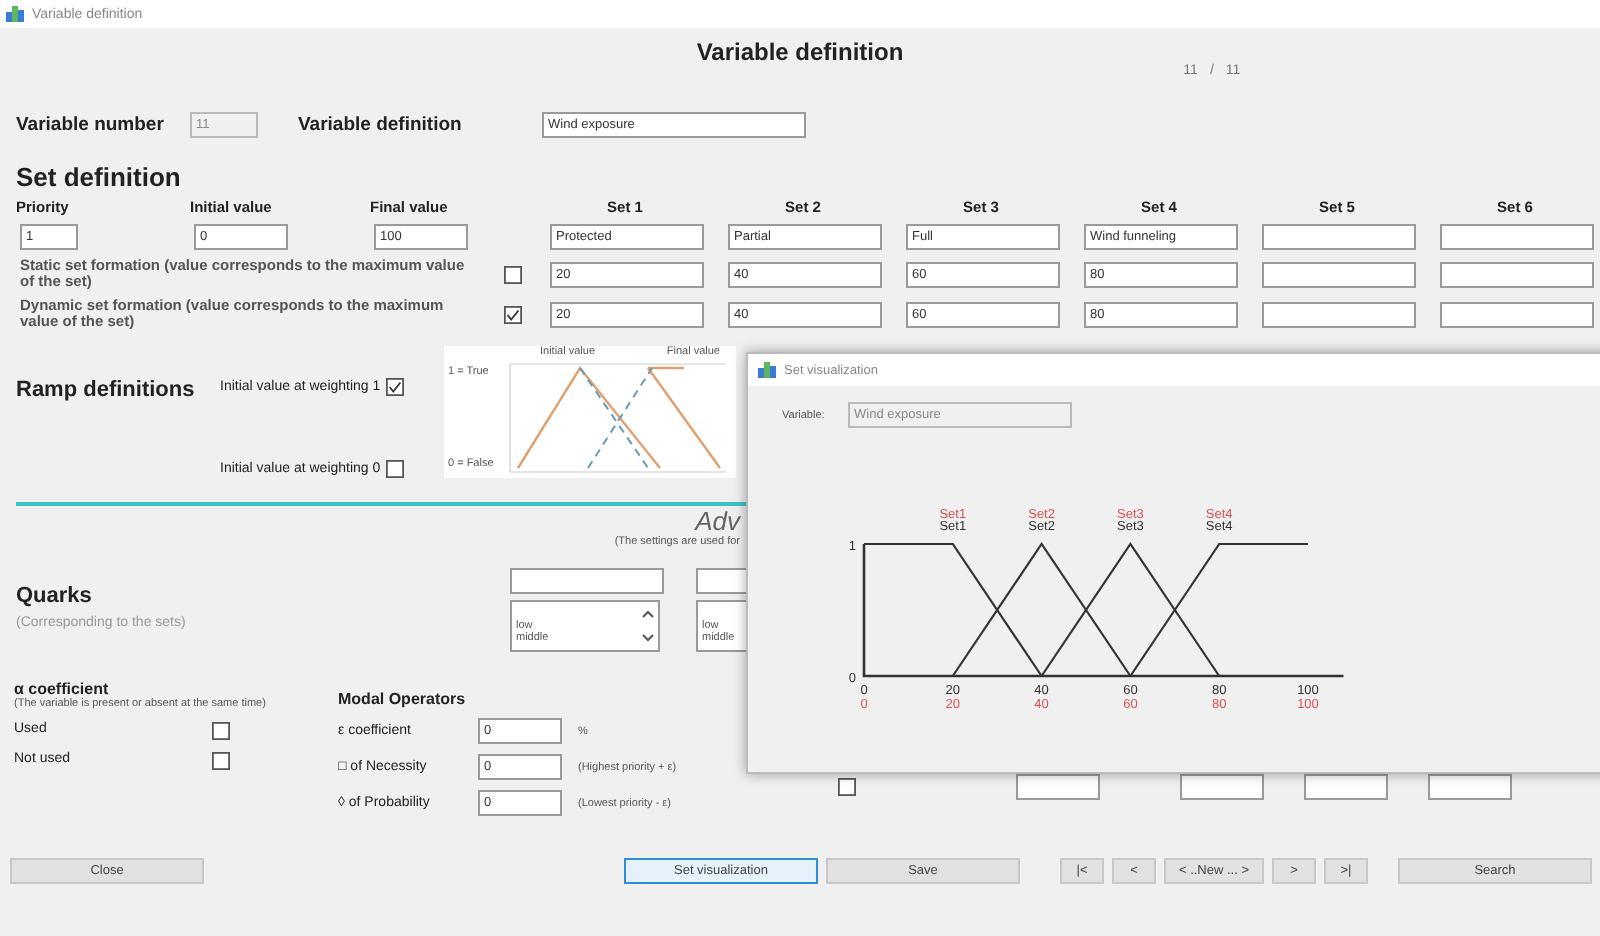 Image resolution: width=1600 pixels, height=936 pixels. What do you see at coordinates (98, 177) in the screenshot?
I see `section-title: Set definition` at bounding box center [98, 177].